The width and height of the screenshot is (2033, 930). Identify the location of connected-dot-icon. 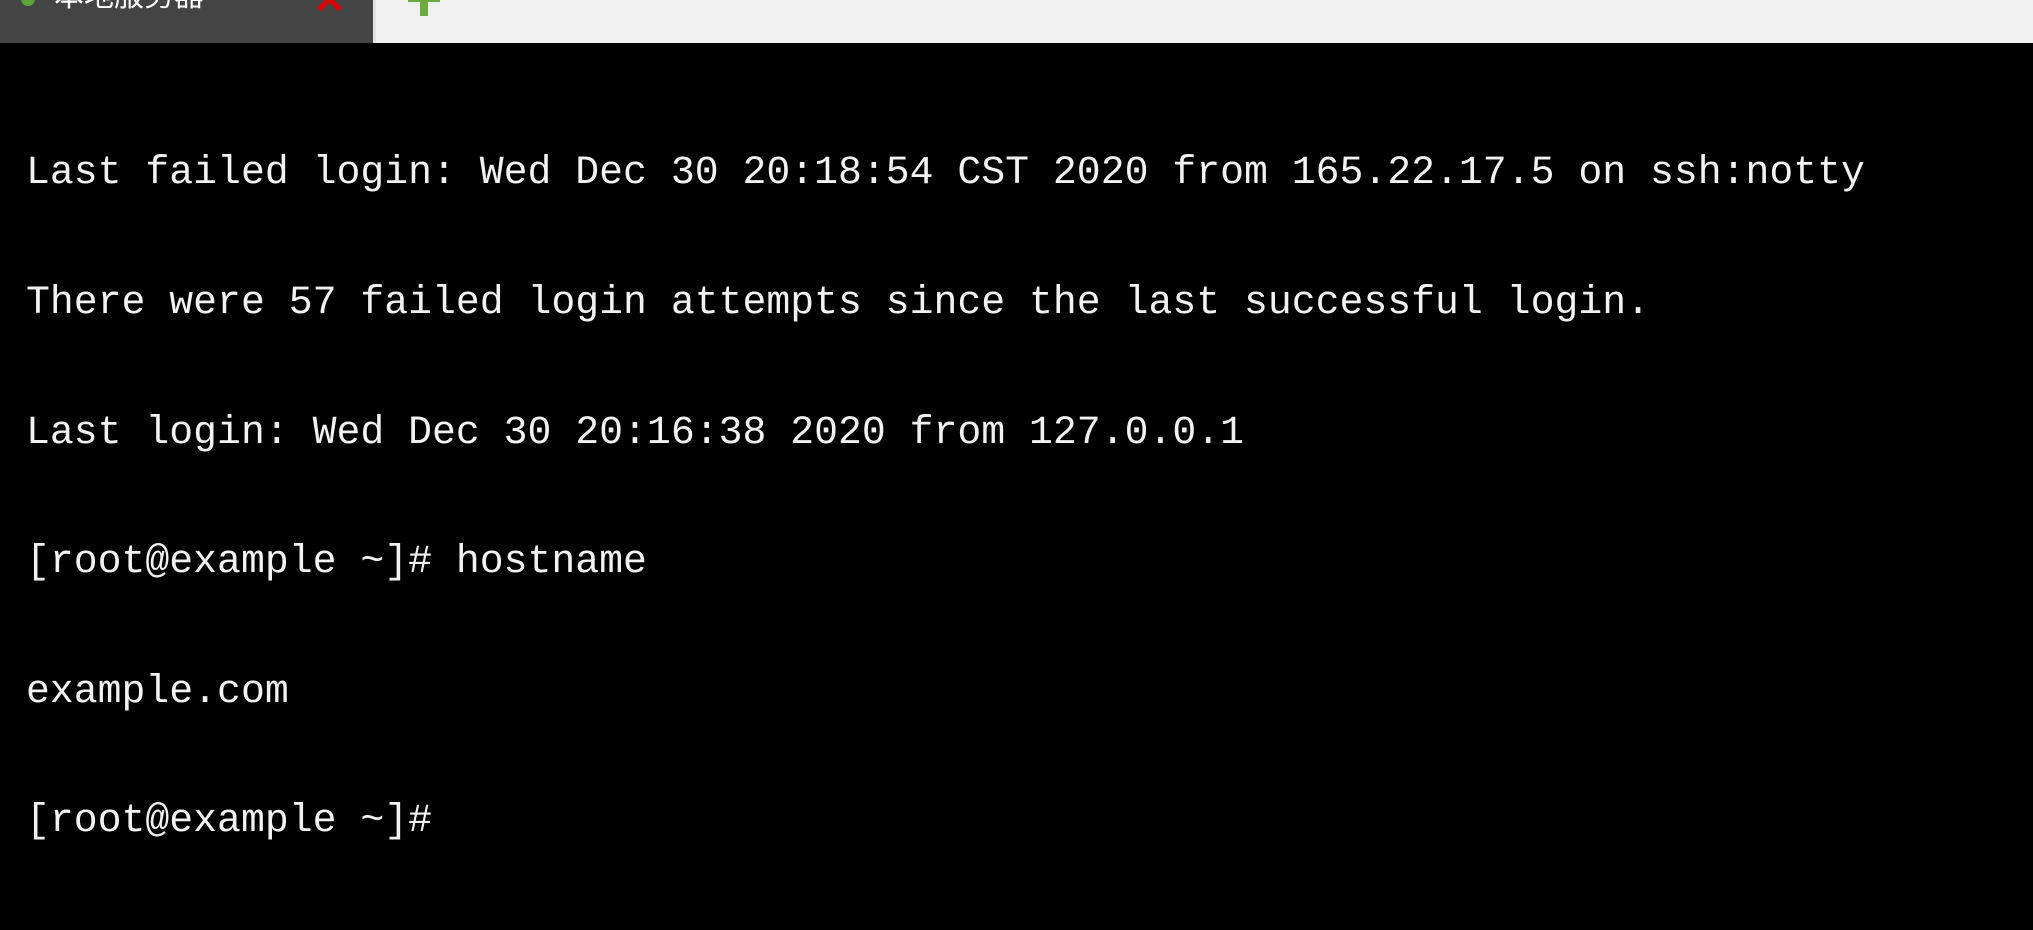
(28, 3).